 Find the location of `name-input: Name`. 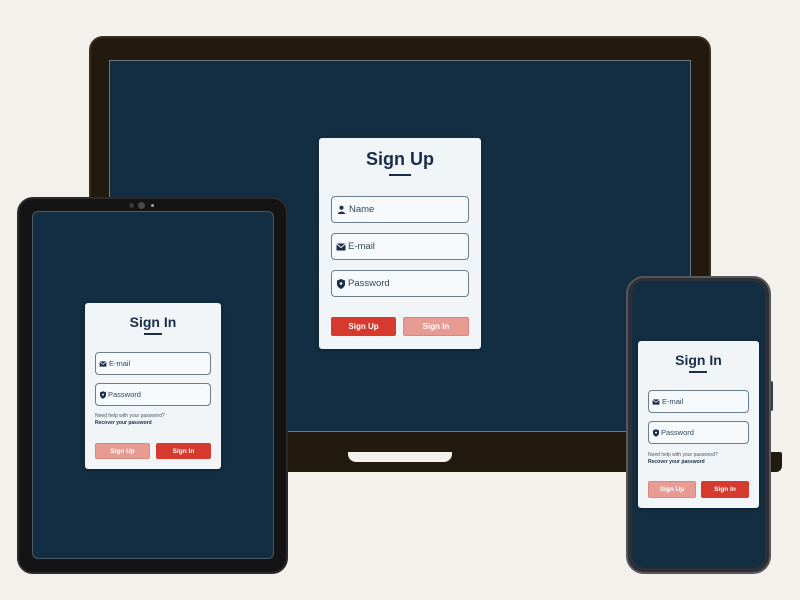

name-input: Name is located at coordinates (400, 209).